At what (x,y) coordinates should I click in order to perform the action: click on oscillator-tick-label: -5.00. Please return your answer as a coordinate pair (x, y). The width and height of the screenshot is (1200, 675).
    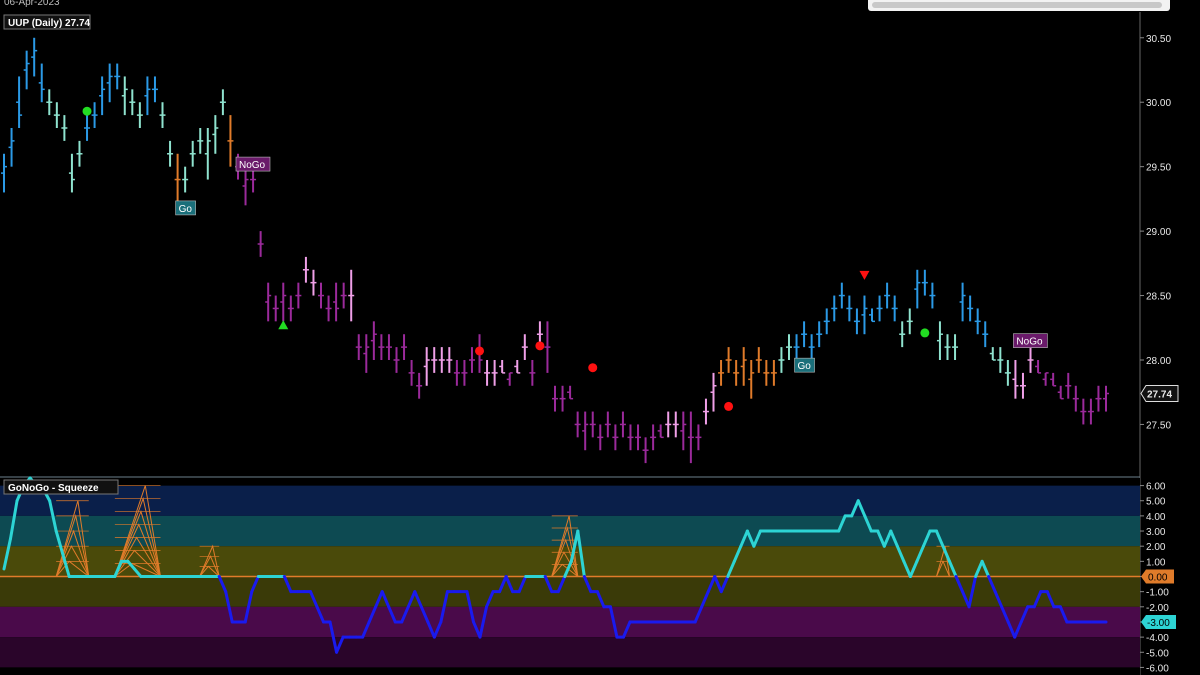
    Looking at the image, I should click on (1157, 653).